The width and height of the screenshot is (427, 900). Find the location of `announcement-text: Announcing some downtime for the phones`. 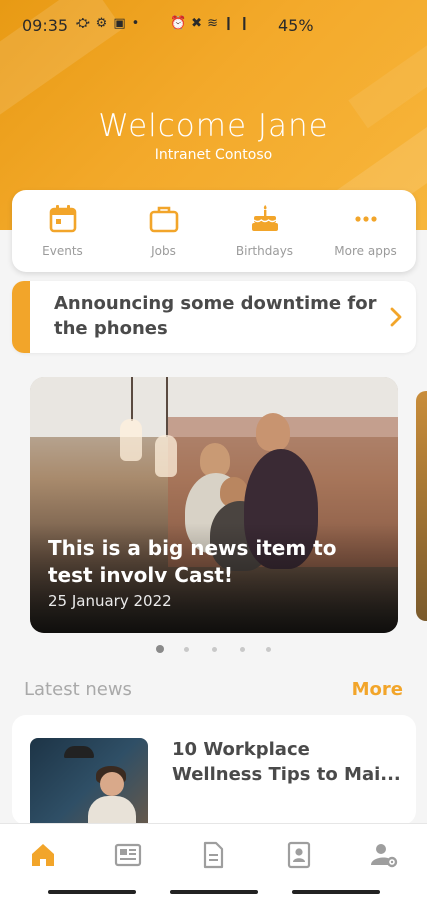

announcement-text: Announcing some downtime for the phones is located at coordinates (215, 316).